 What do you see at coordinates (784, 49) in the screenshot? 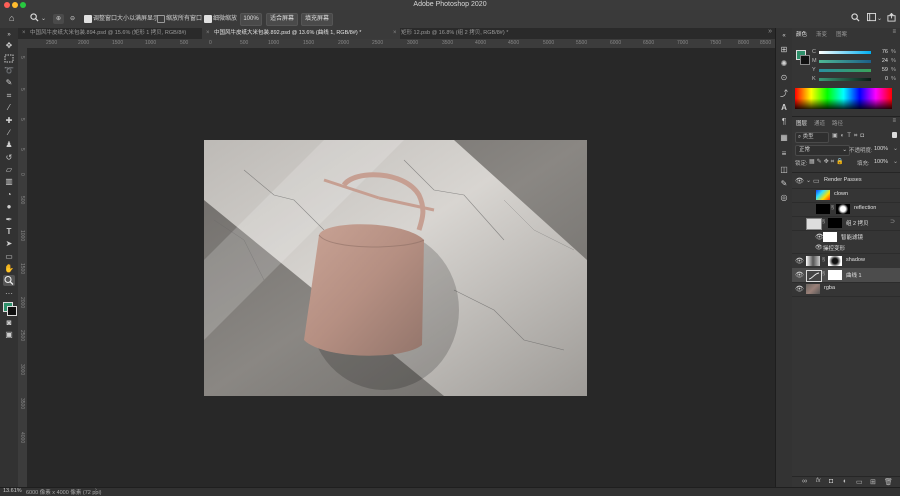
I see `history-icon: ⊞` at bounding box center [784, 49].